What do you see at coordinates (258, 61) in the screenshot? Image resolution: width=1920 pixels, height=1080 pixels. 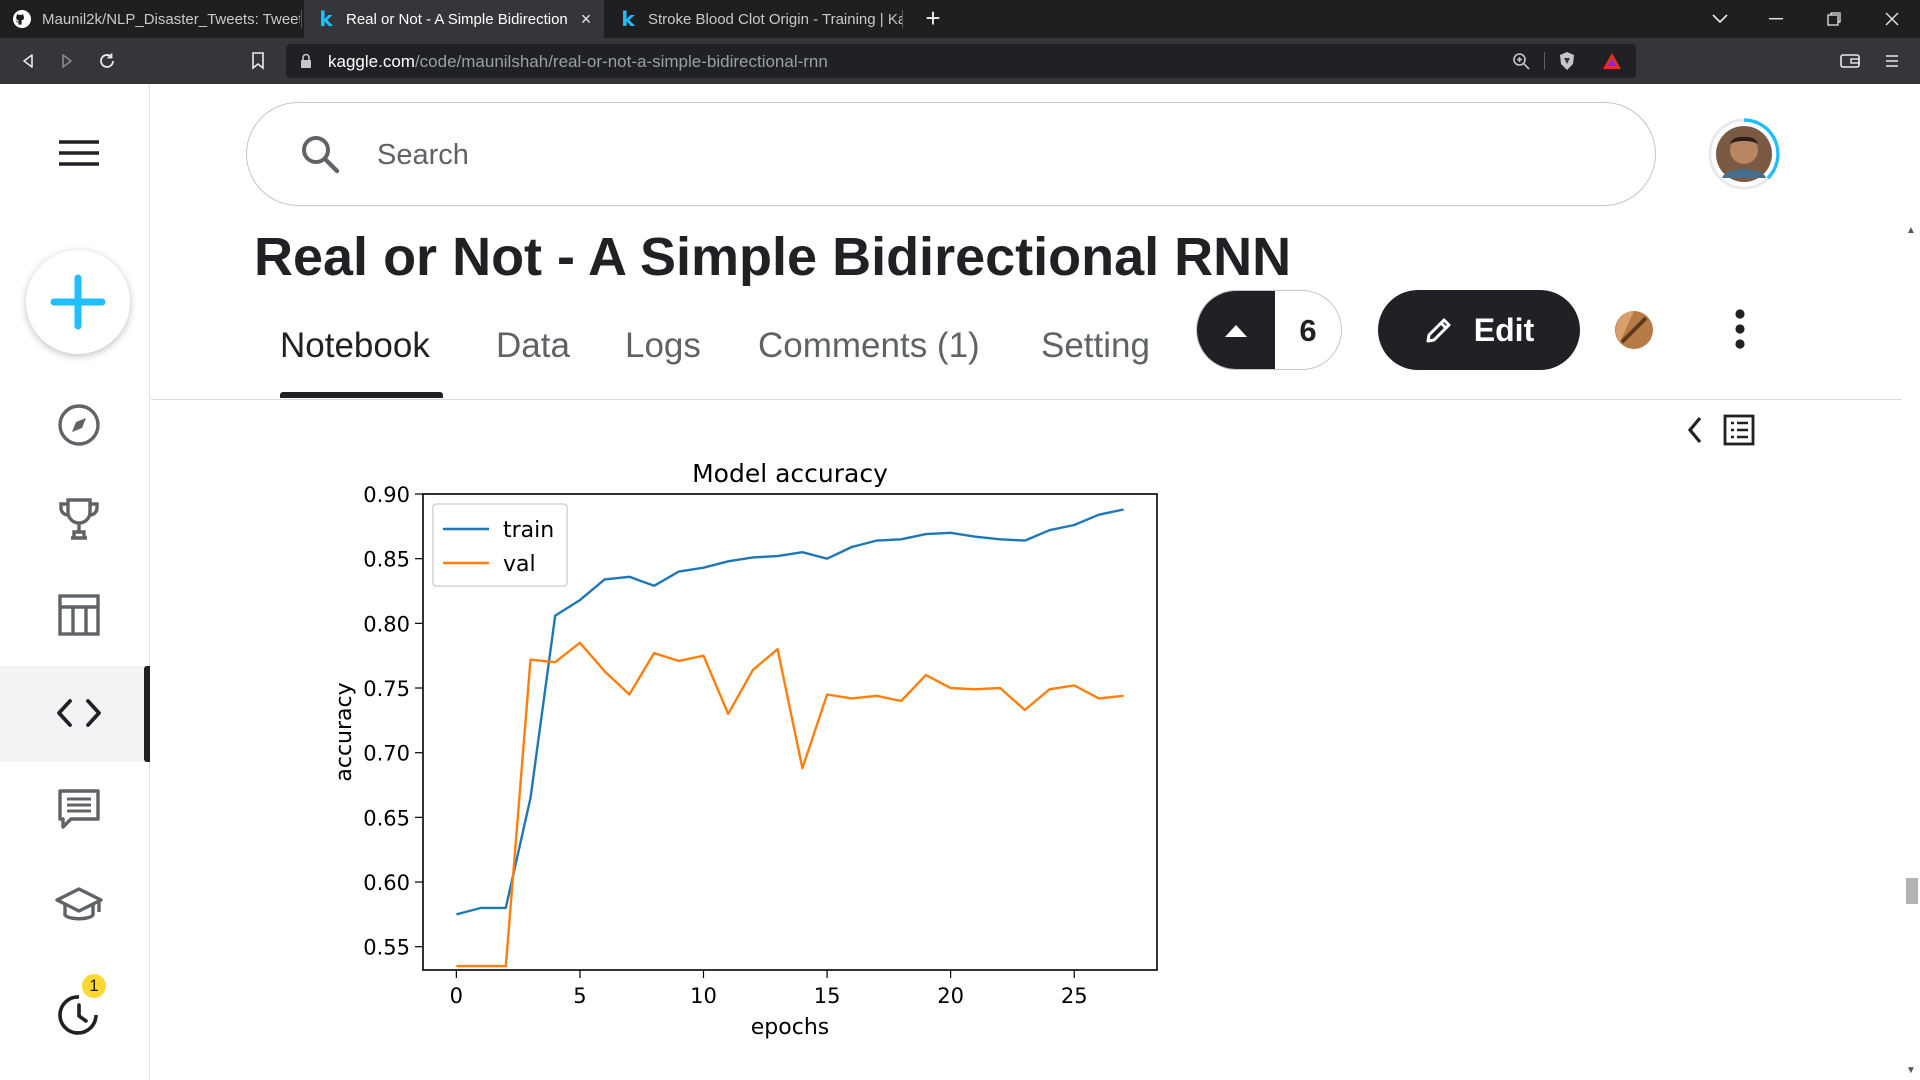 I see `bookmark-icon` at bounding box center [258, 61].